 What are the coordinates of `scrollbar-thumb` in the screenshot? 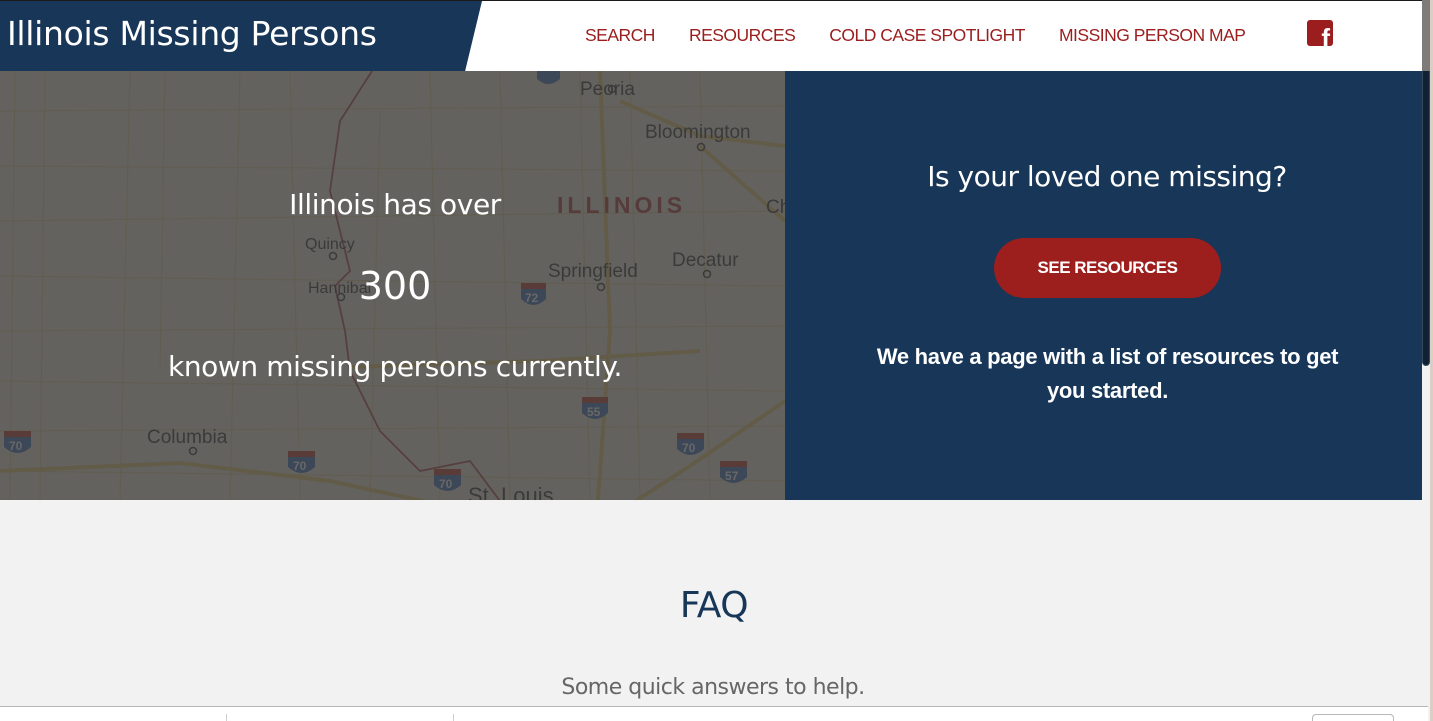 It's located at (1426, 218).